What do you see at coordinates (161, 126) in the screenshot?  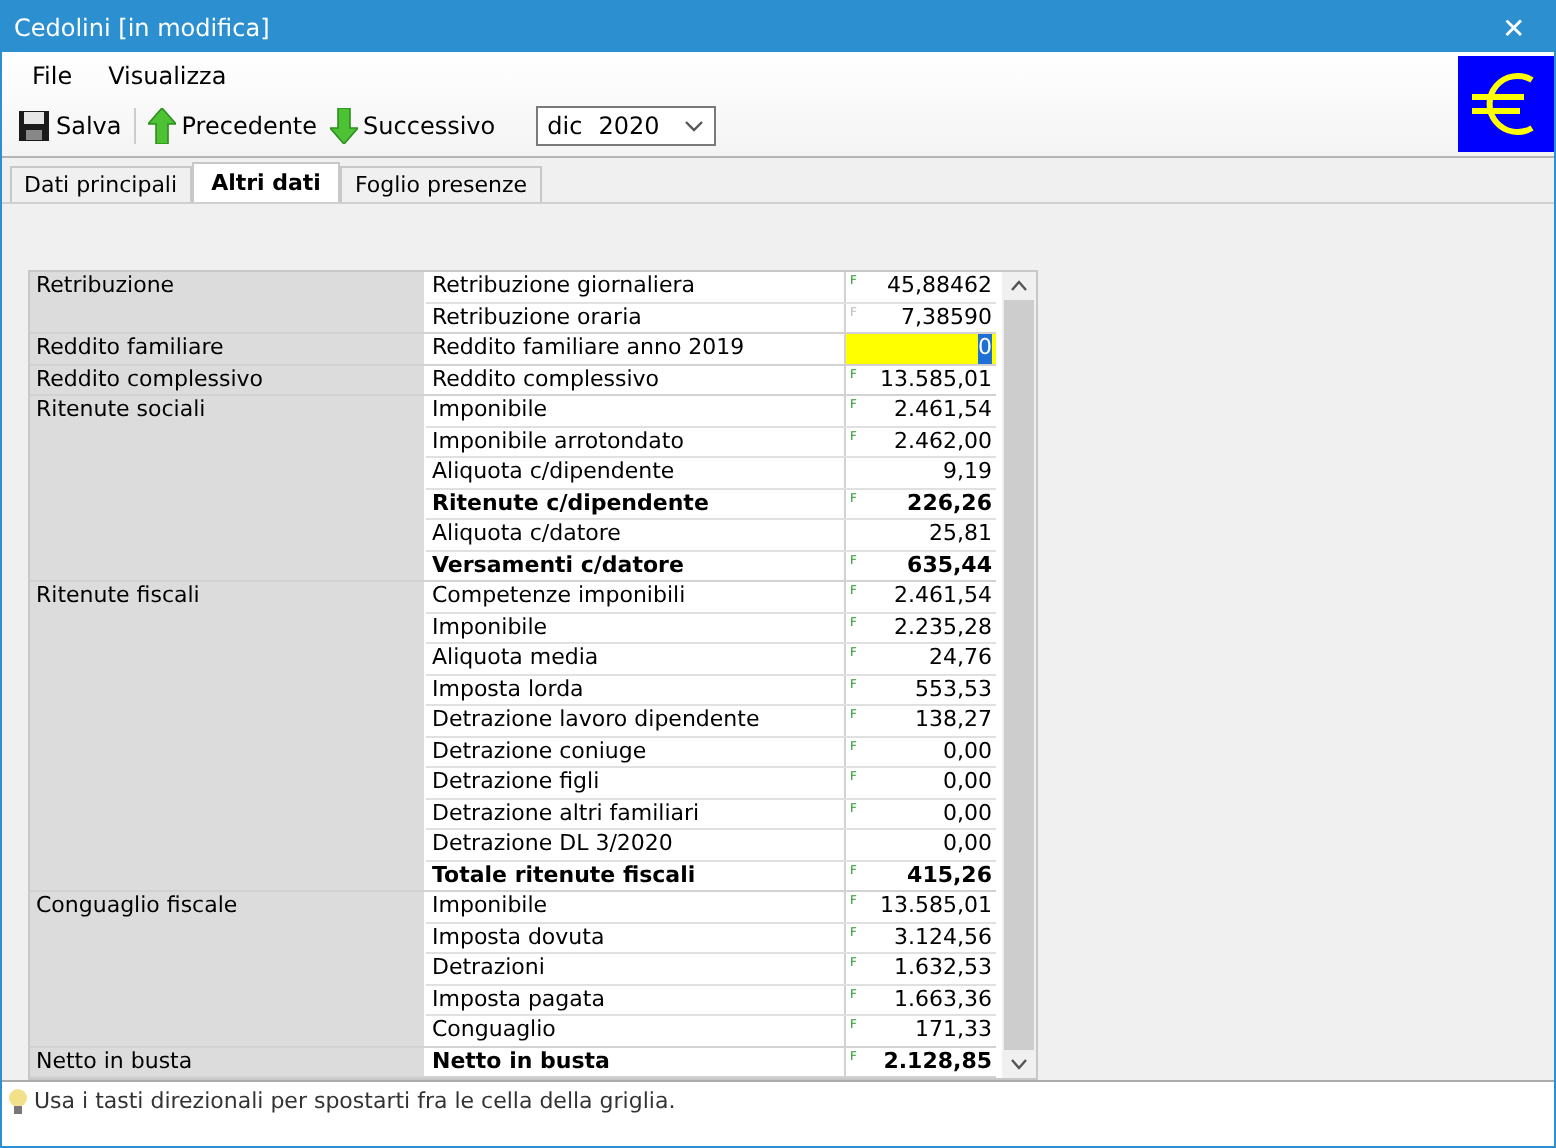 I see `arrow-up-icon` at bounding box center [161, 126].